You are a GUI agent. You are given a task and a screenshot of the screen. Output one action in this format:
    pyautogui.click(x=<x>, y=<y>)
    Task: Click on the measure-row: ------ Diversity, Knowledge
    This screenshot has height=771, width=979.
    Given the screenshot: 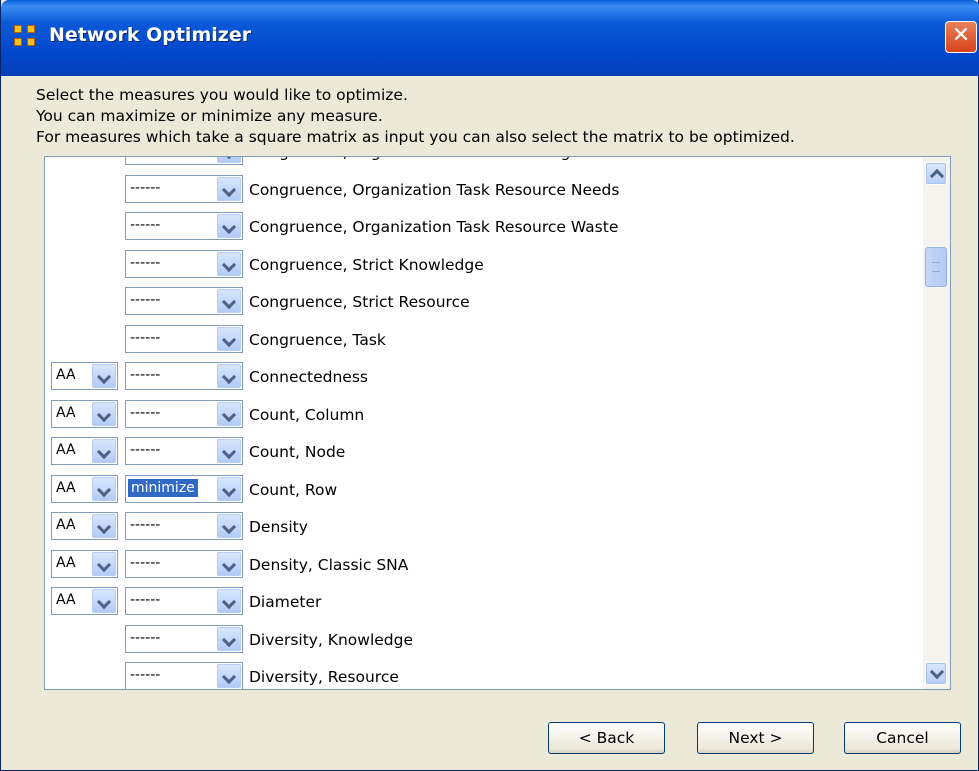 What is the action you would take?
    pyautogui.click(x=484, y=638)
    